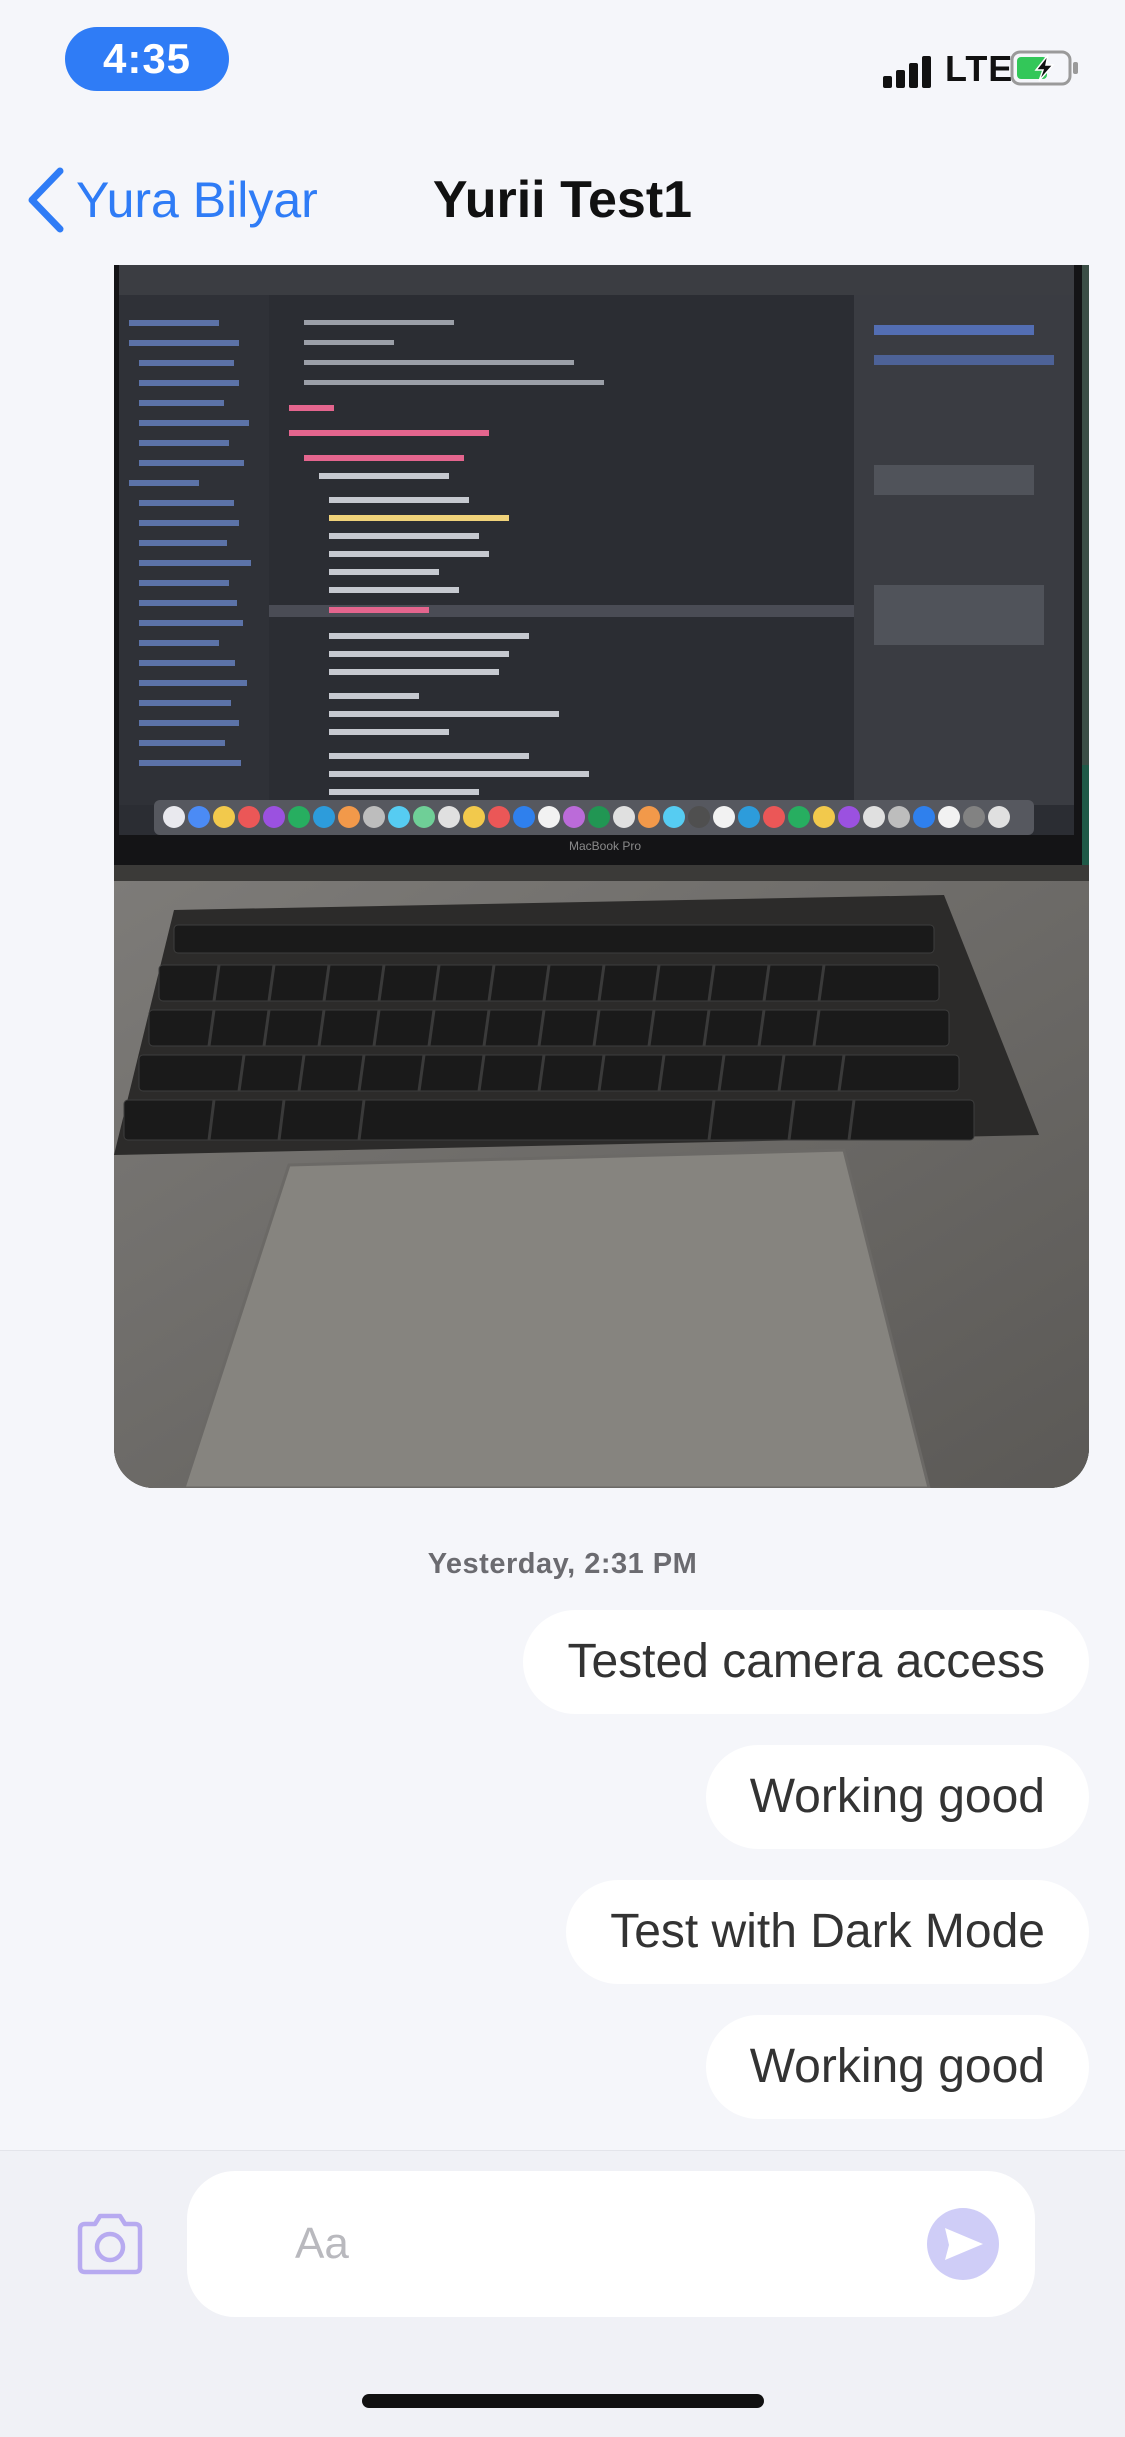 Image resolution: width=1125 pixels, height=2437 pixels. What do you see at coordinates (979, 68) in the screenshot?
I see `network-type: LTE` at bounding box center [979, 68].